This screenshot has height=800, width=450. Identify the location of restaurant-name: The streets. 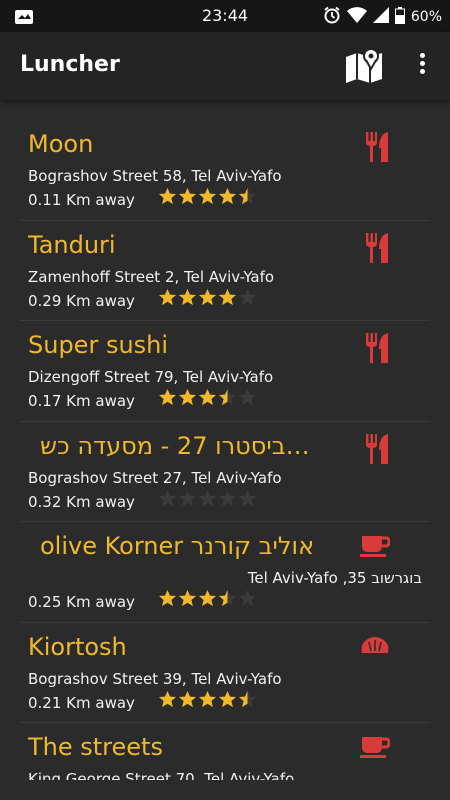
(95, 747).